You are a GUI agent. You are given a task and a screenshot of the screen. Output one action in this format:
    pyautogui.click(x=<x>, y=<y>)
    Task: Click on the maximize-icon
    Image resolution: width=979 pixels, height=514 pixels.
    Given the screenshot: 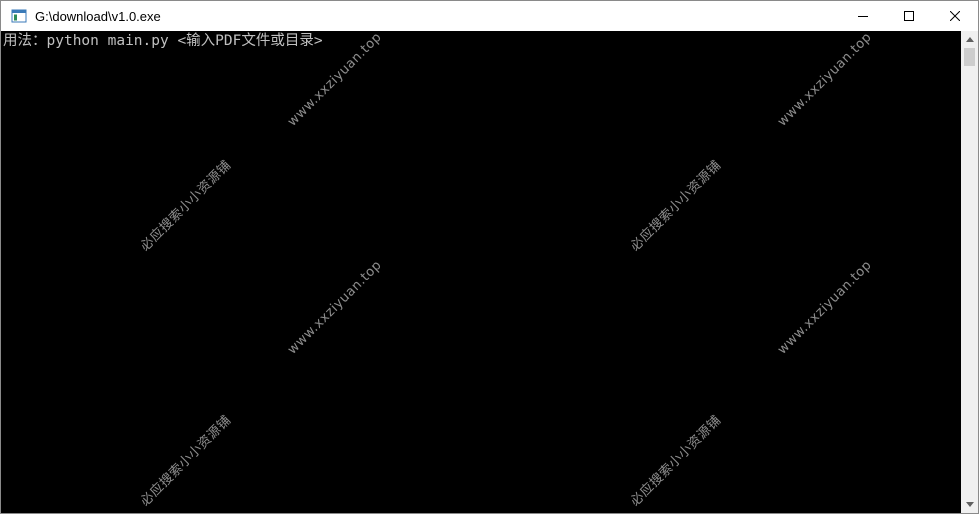 What is the action you would take?
    pyautogui.click(x=909, y=16)
    